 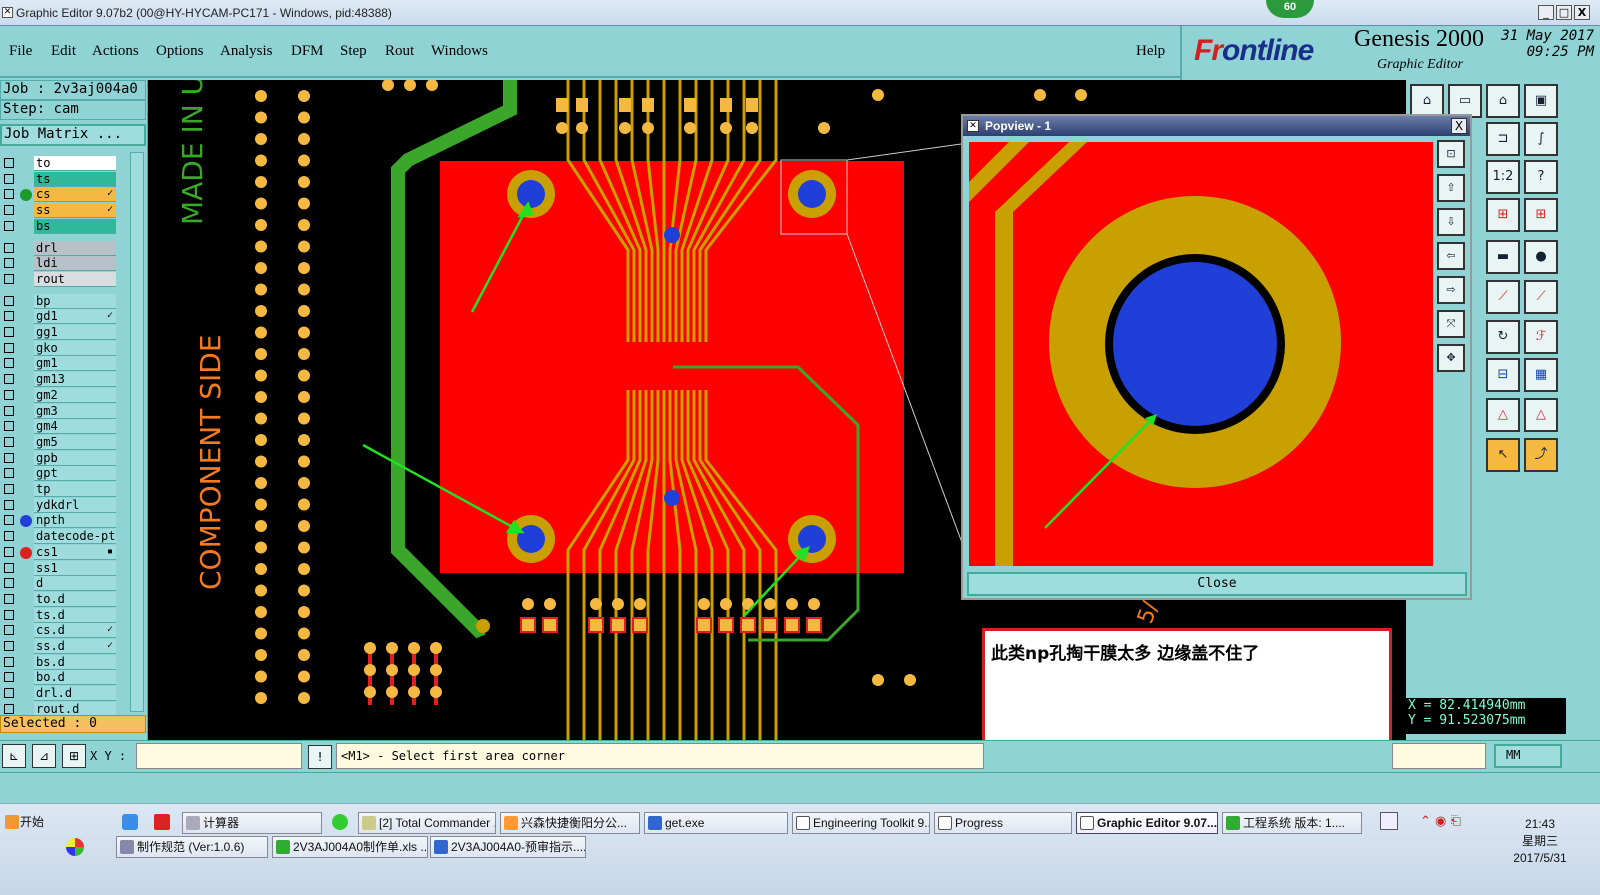 I want to click on task-calculator: 计算器, so click(x=252, y=823).